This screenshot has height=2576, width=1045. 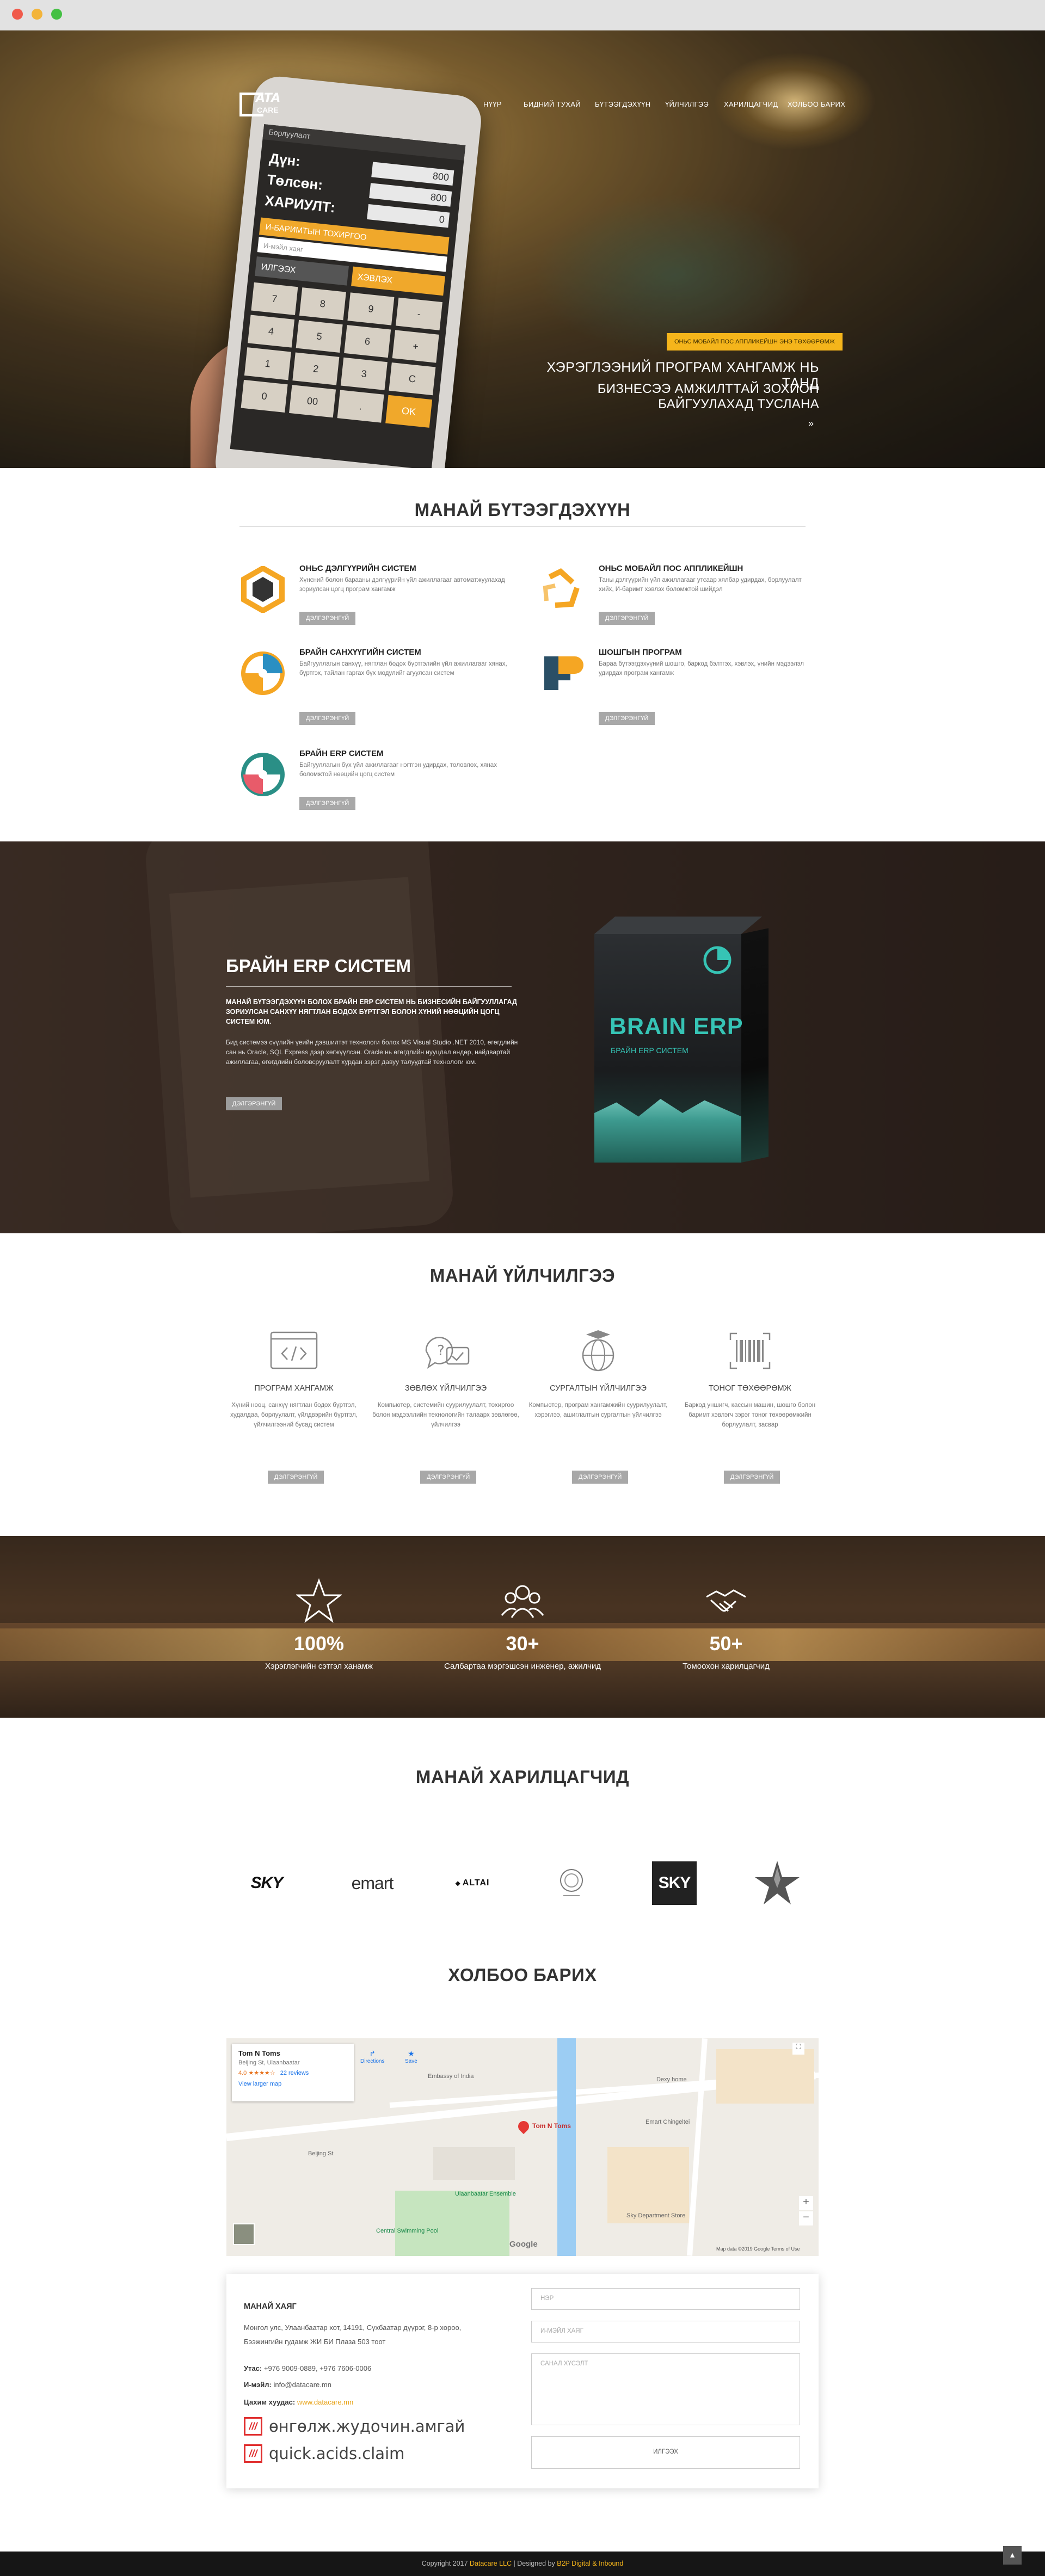 I want to click on zoom-out-button: −, so click(x=806, y=2218).